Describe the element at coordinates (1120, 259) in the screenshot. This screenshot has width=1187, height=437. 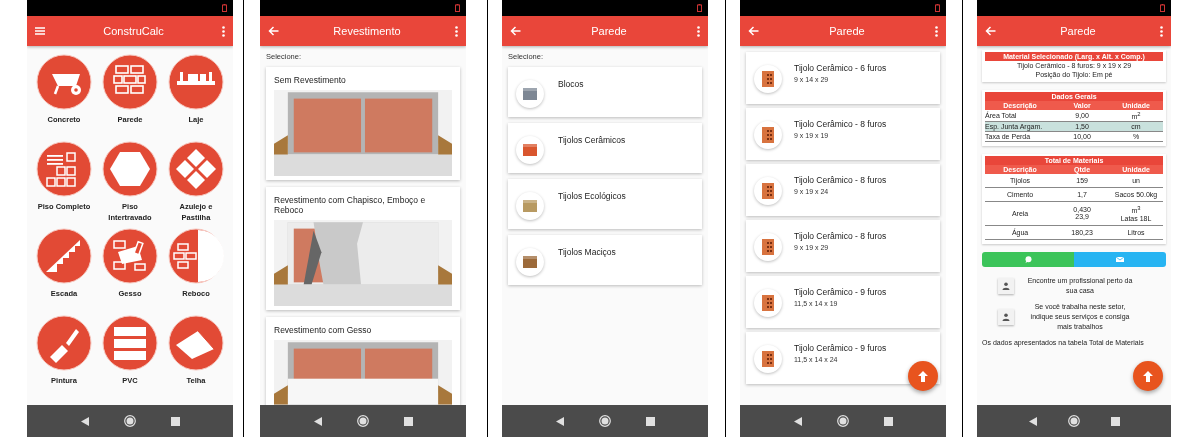
I see `envelope-icon` at that location.